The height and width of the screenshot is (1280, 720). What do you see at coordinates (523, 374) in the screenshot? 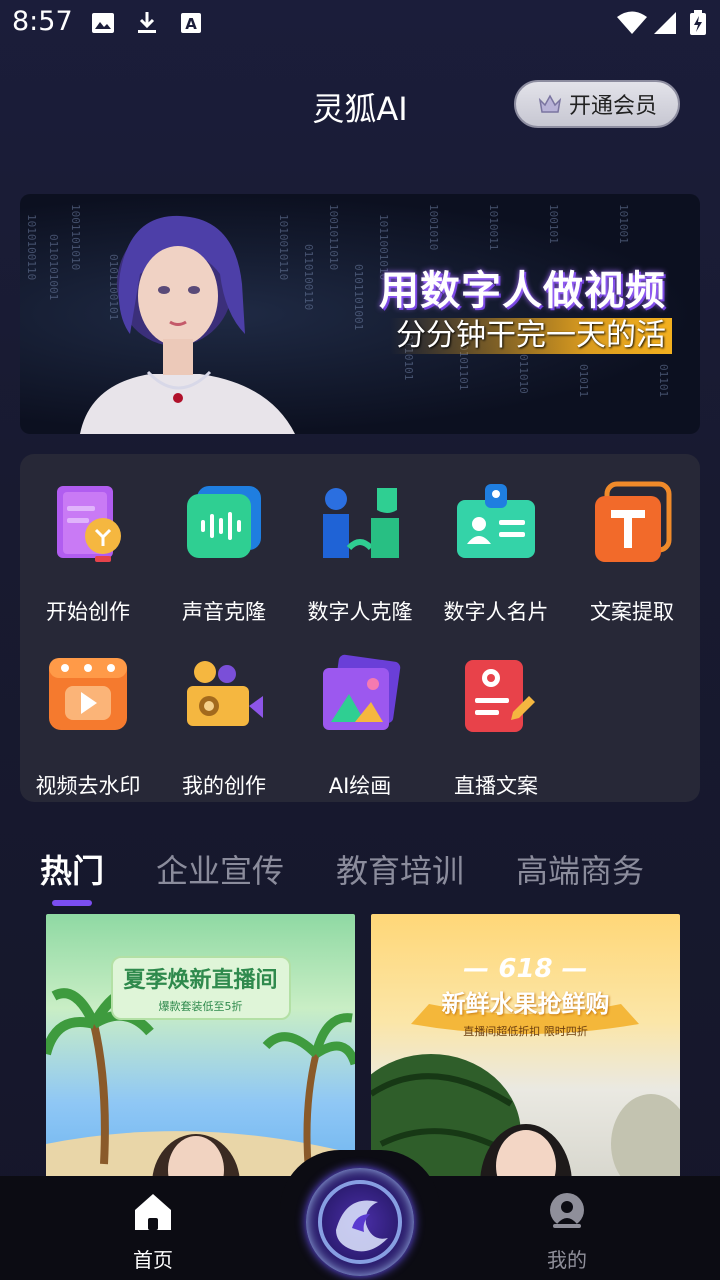
I see `svg-text: 011010` at bounding box center [523, 374].